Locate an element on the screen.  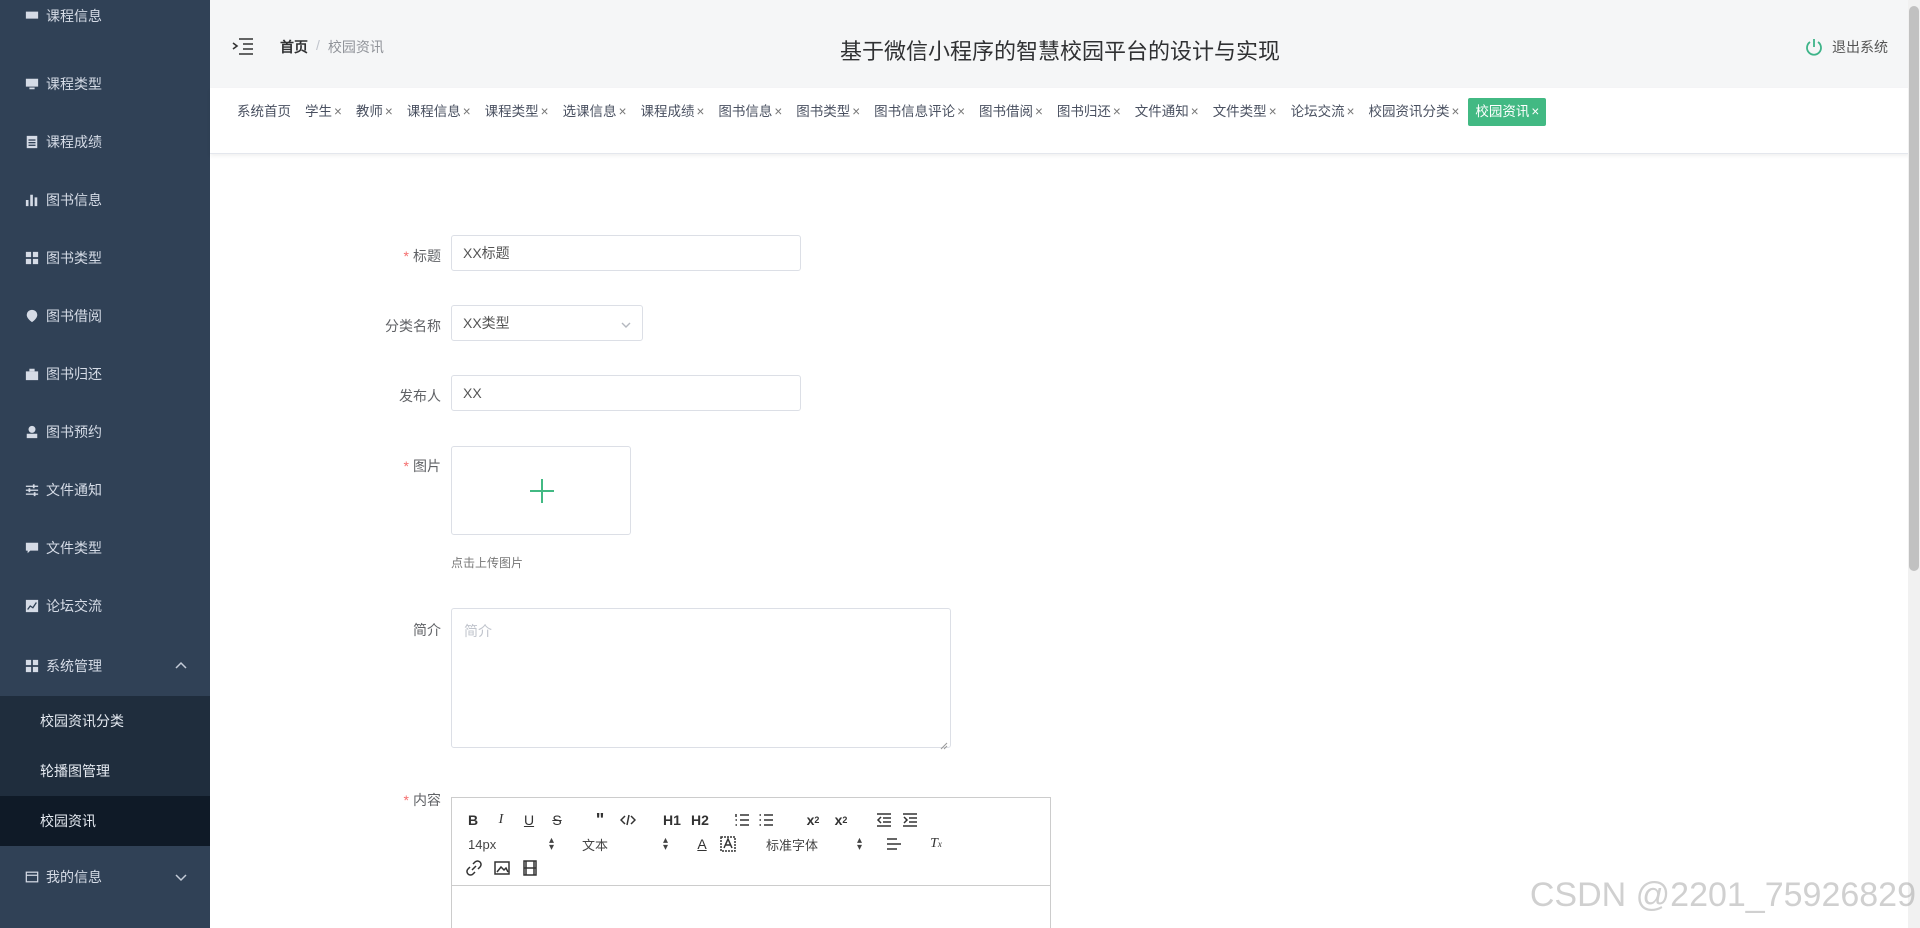
tab-tag: 课程类型 × is located at coordinates (517, 112).